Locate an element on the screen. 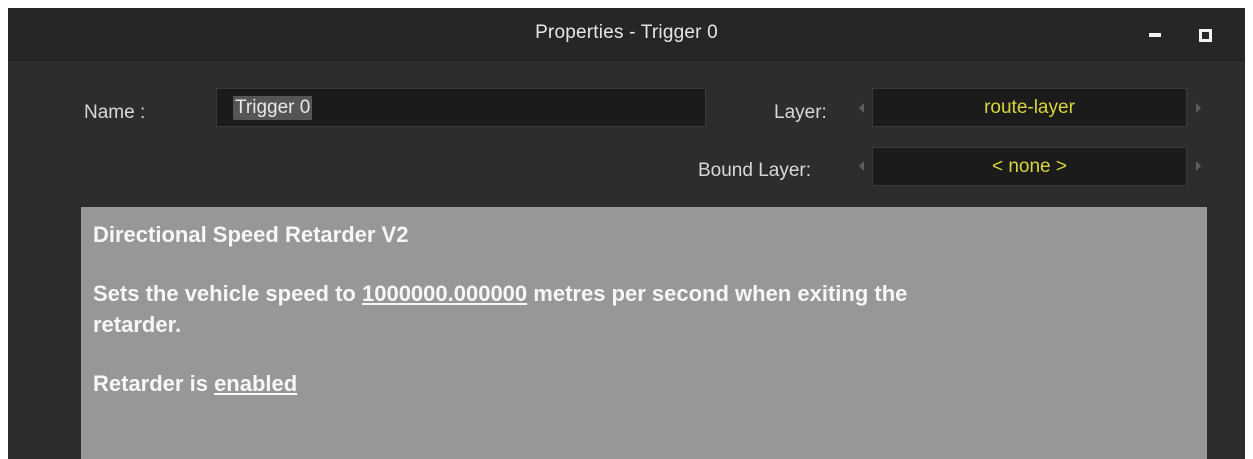  name-input: Trigger 0 is located at coordinates (461, 107).